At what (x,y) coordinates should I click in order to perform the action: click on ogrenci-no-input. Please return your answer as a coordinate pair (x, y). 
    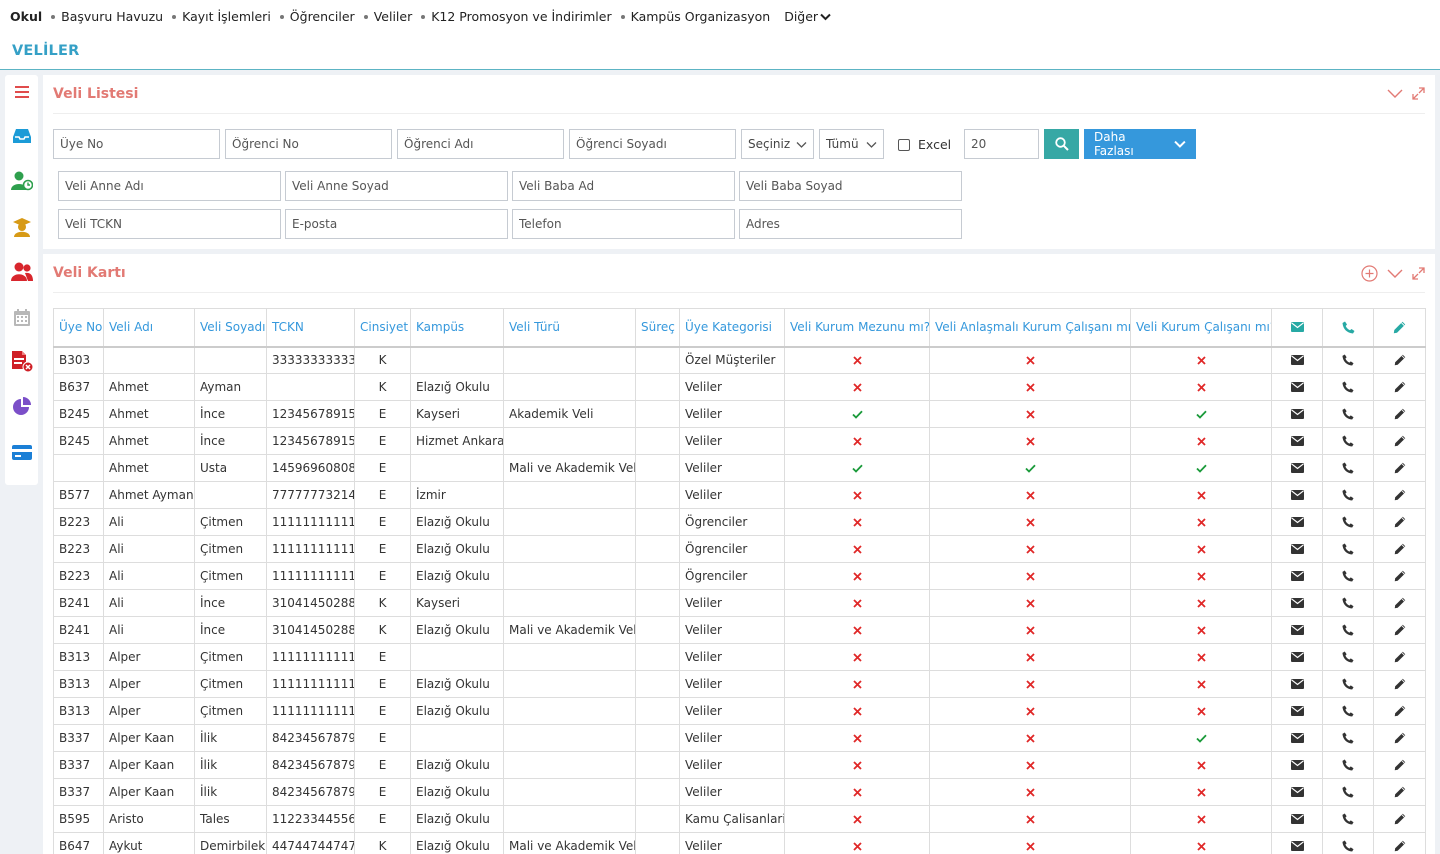
    Looking at the image, I should click on (308, 144).